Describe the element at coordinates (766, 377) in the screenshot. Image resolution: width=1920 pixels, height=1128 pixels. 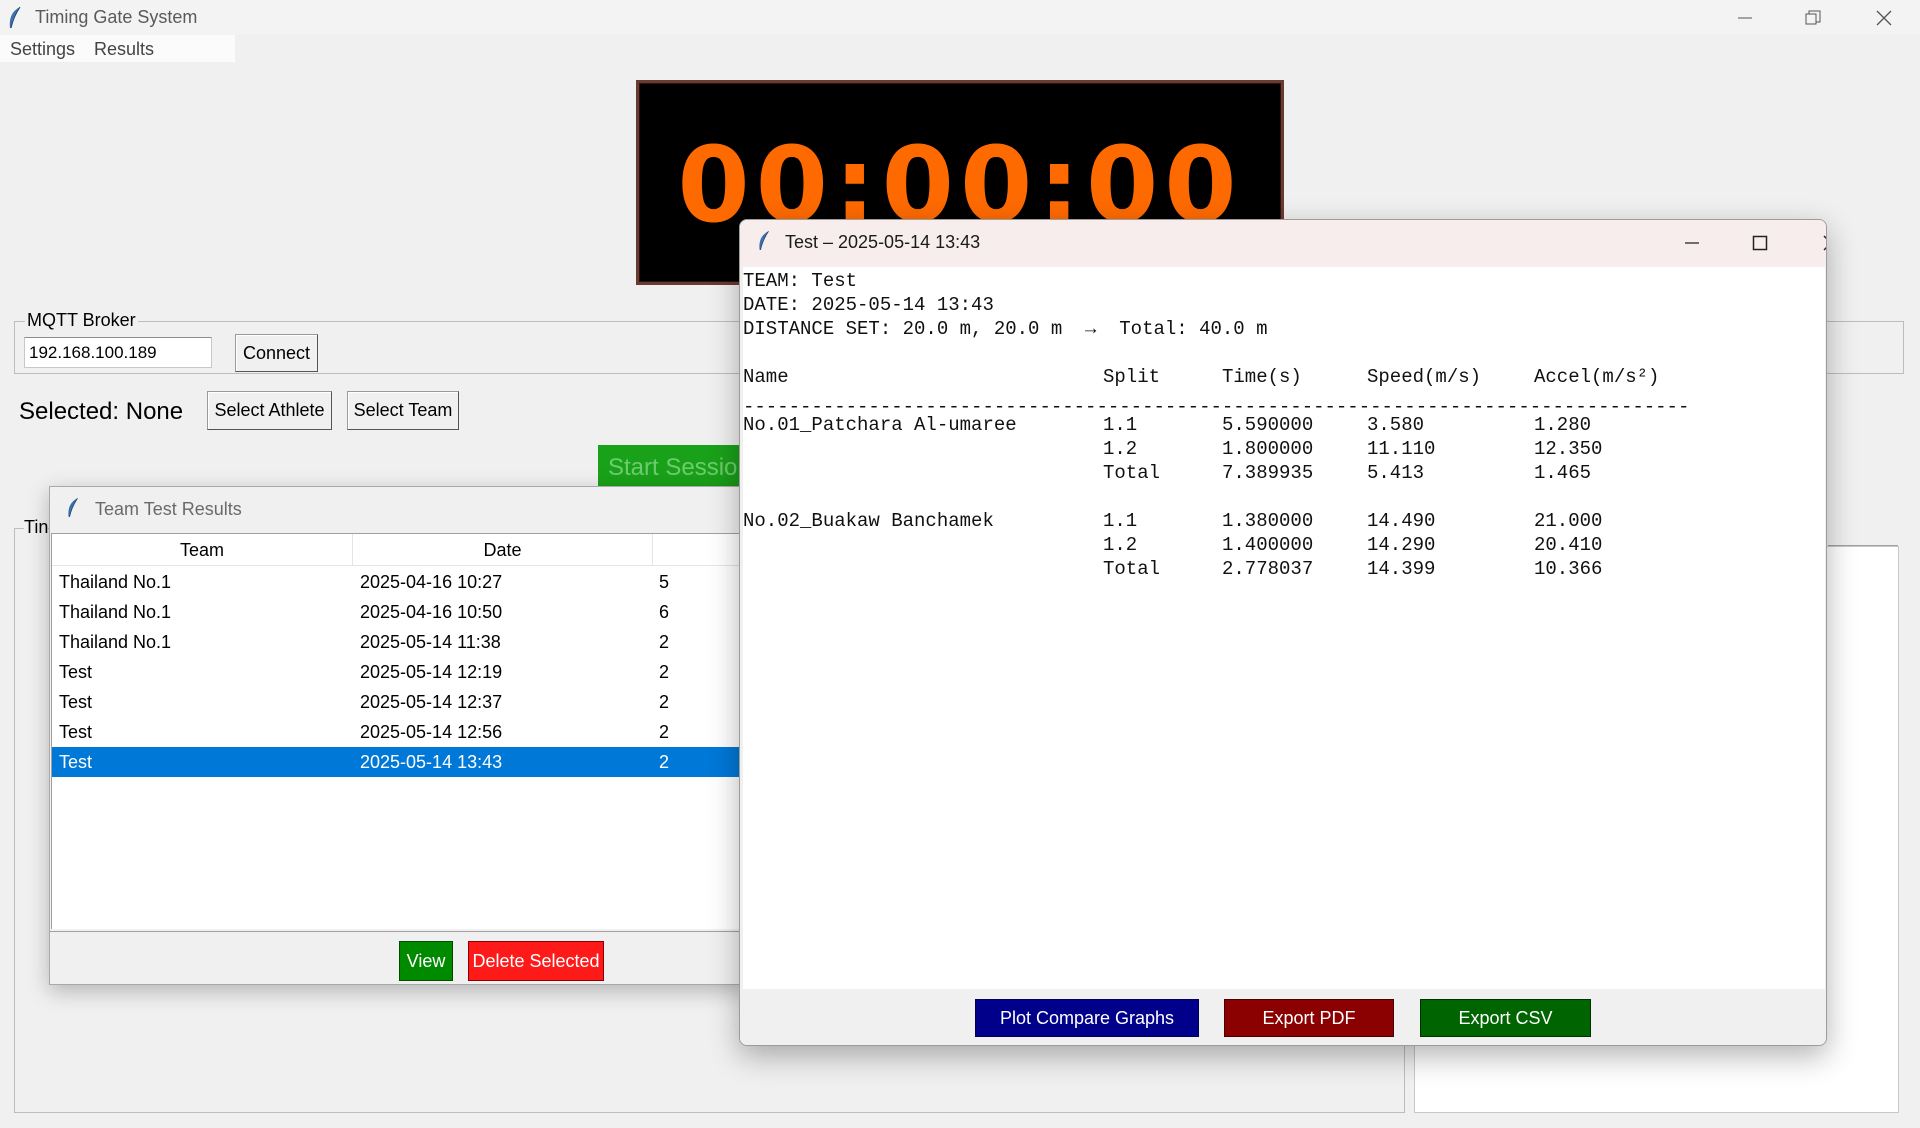
I see `header-name: Name` at that location.